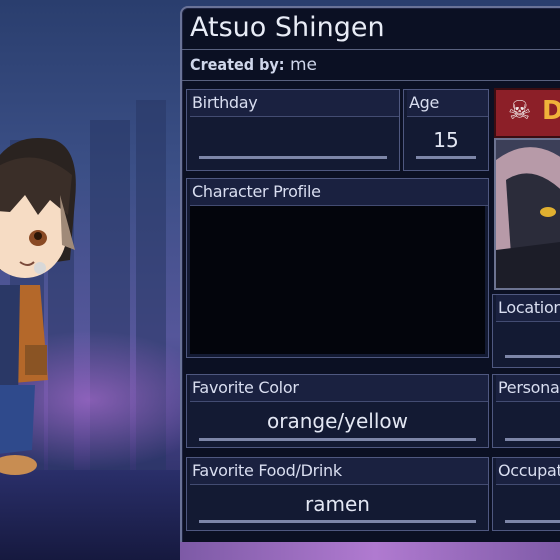  What do you see at coordinates (532, 356) in the screenshot?
I see `location-underline` at bounding box center [532, 356].